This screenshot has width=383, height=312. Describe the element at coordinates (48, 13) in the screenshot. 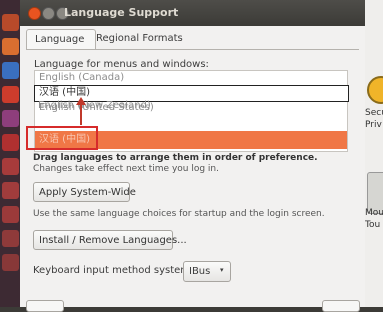

I see `minimize-icon` at that location.